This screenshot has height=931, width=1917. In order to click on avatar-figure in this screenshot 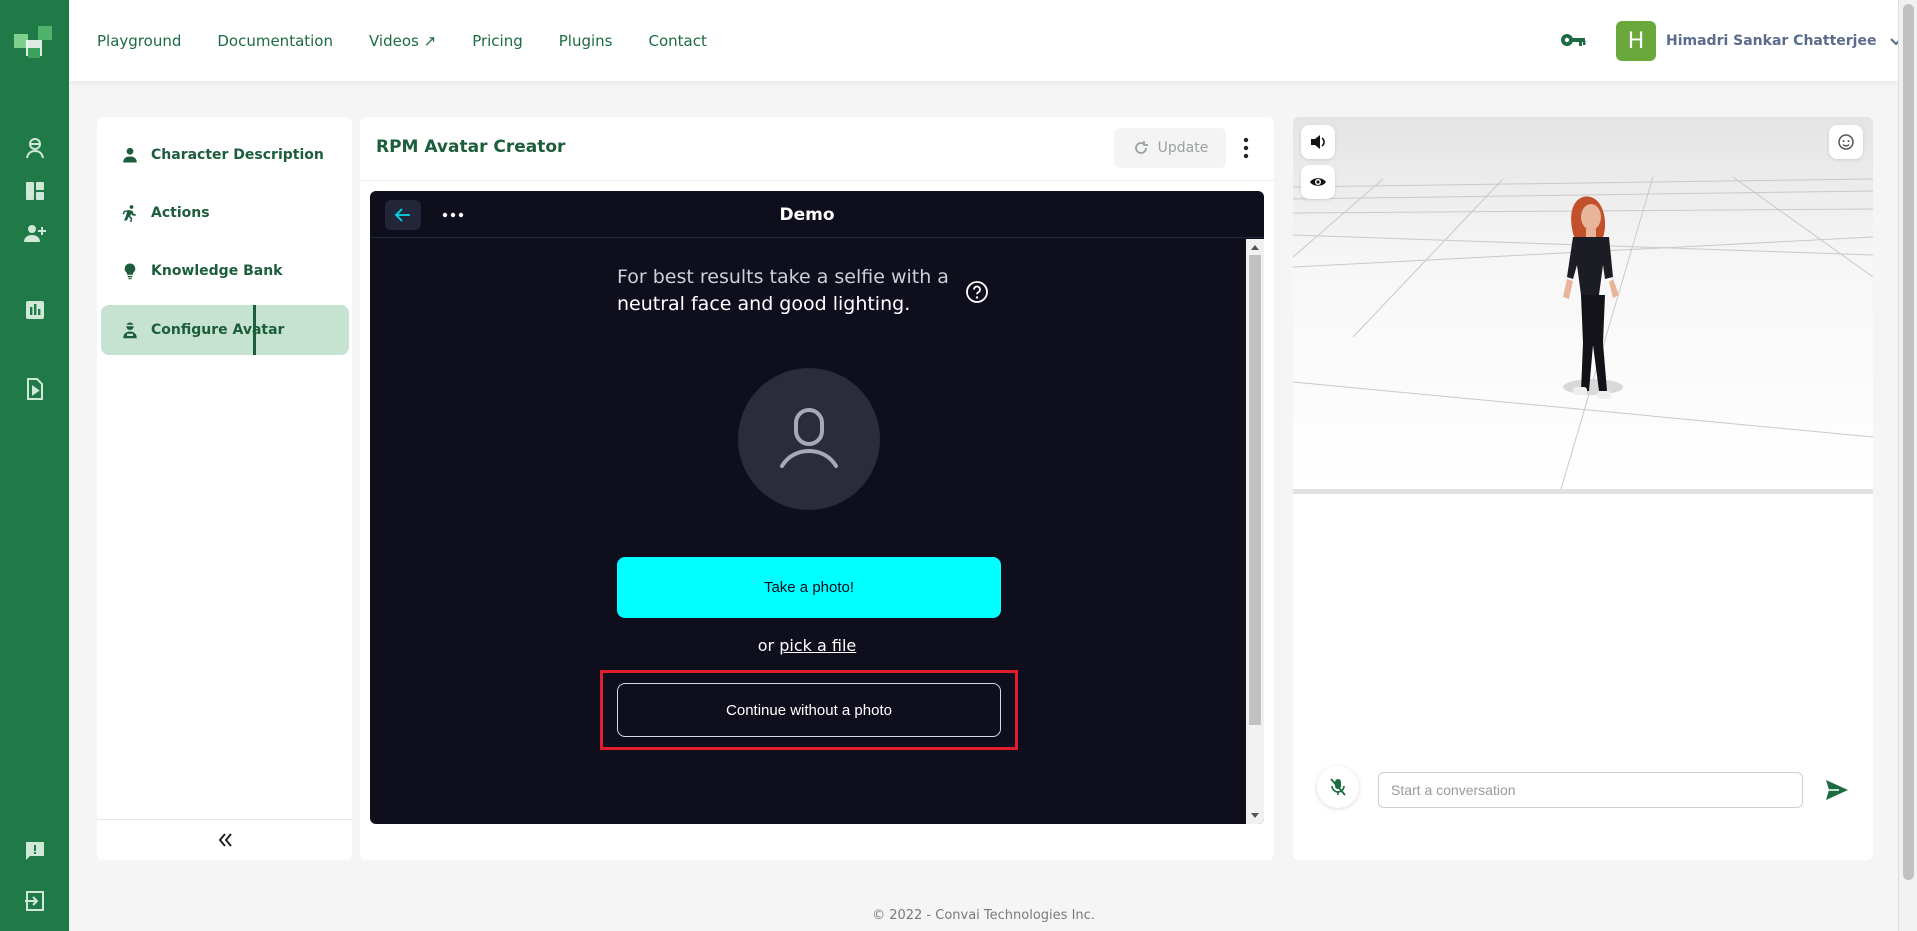, I will do `click(1593, 297)`.